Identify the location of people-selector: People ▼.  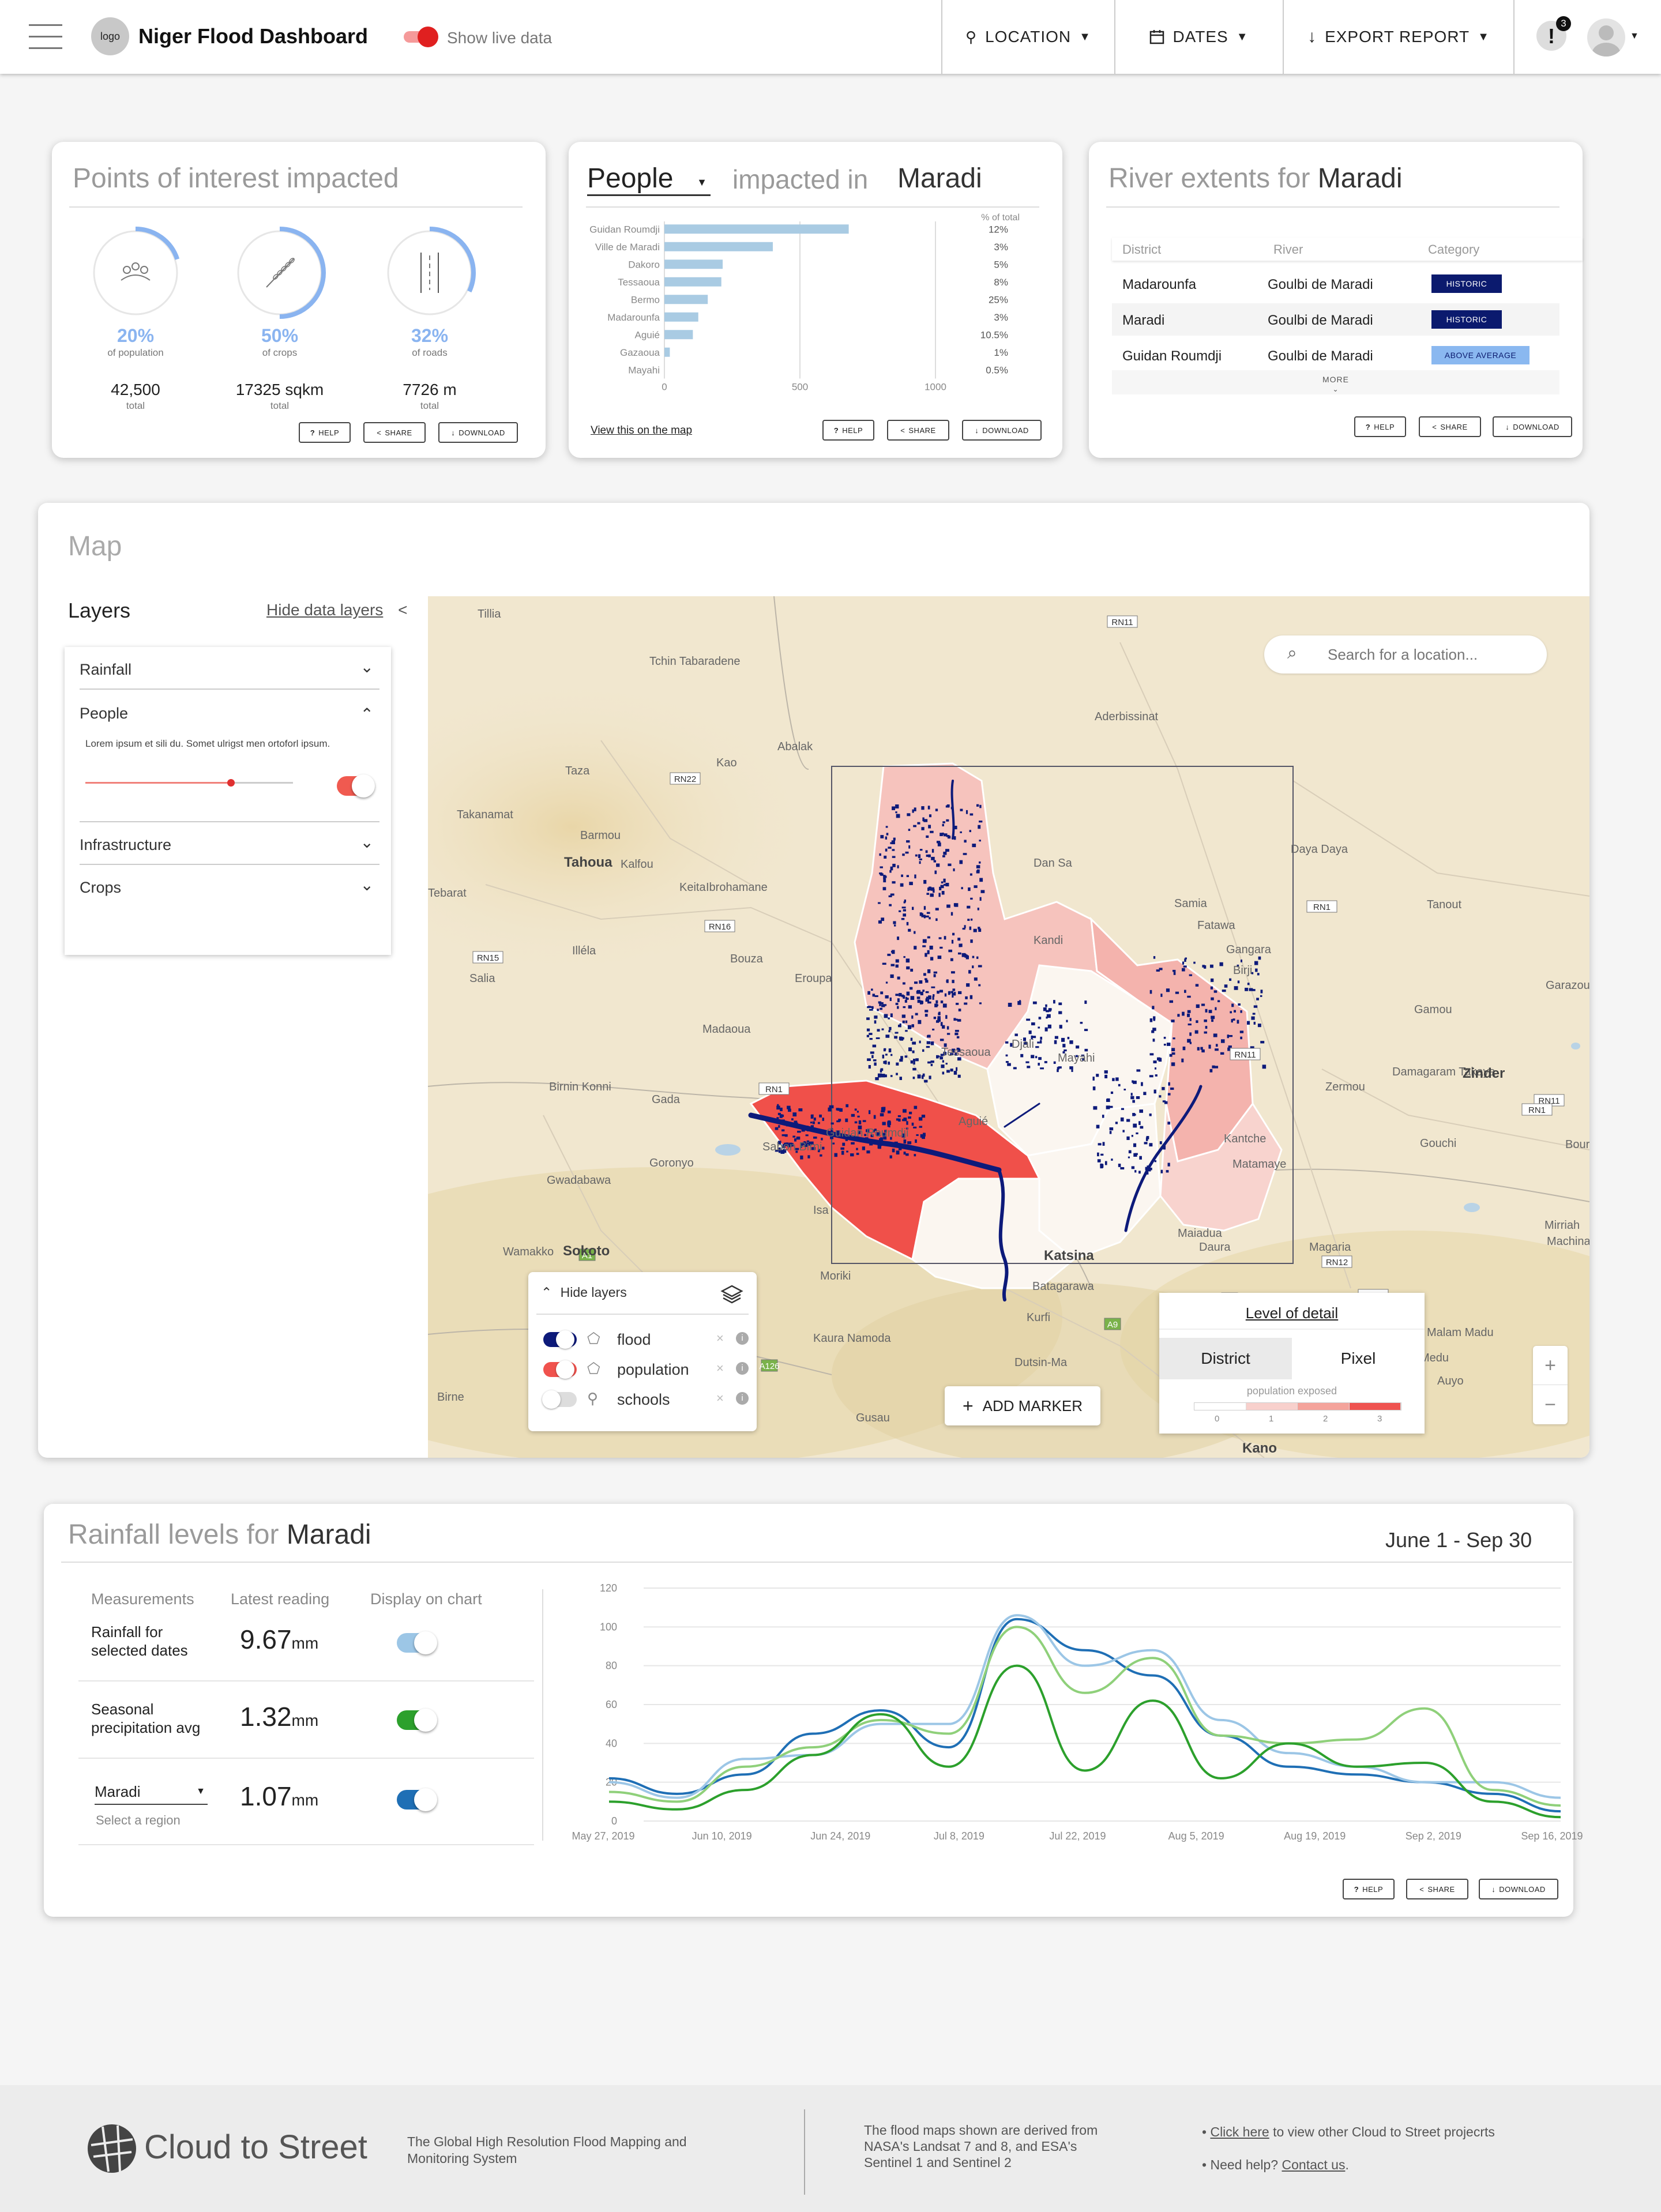
(649, 179).